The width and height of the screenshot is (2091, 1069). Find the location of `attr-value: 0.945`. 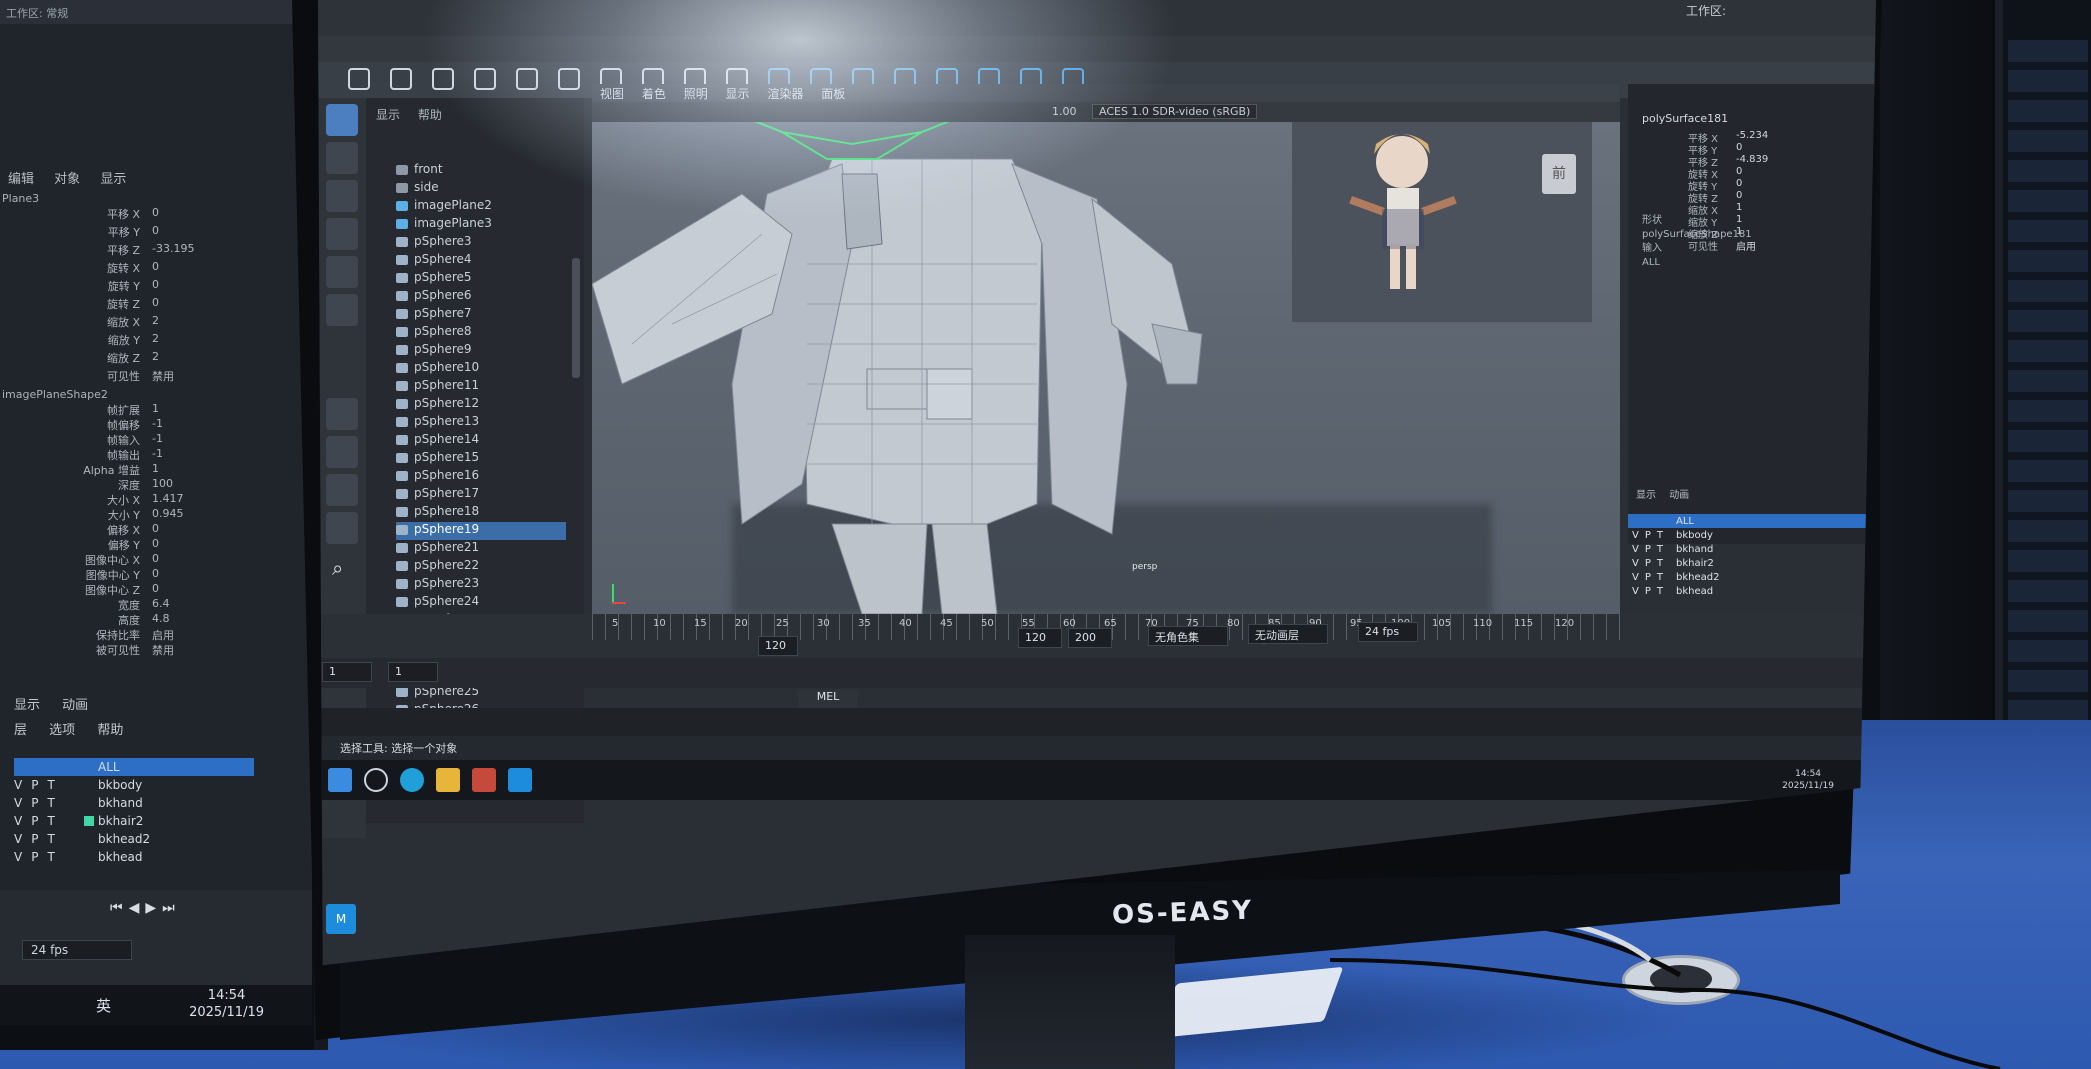

attr-value: 0.945 is located at coordinates (168, 513).